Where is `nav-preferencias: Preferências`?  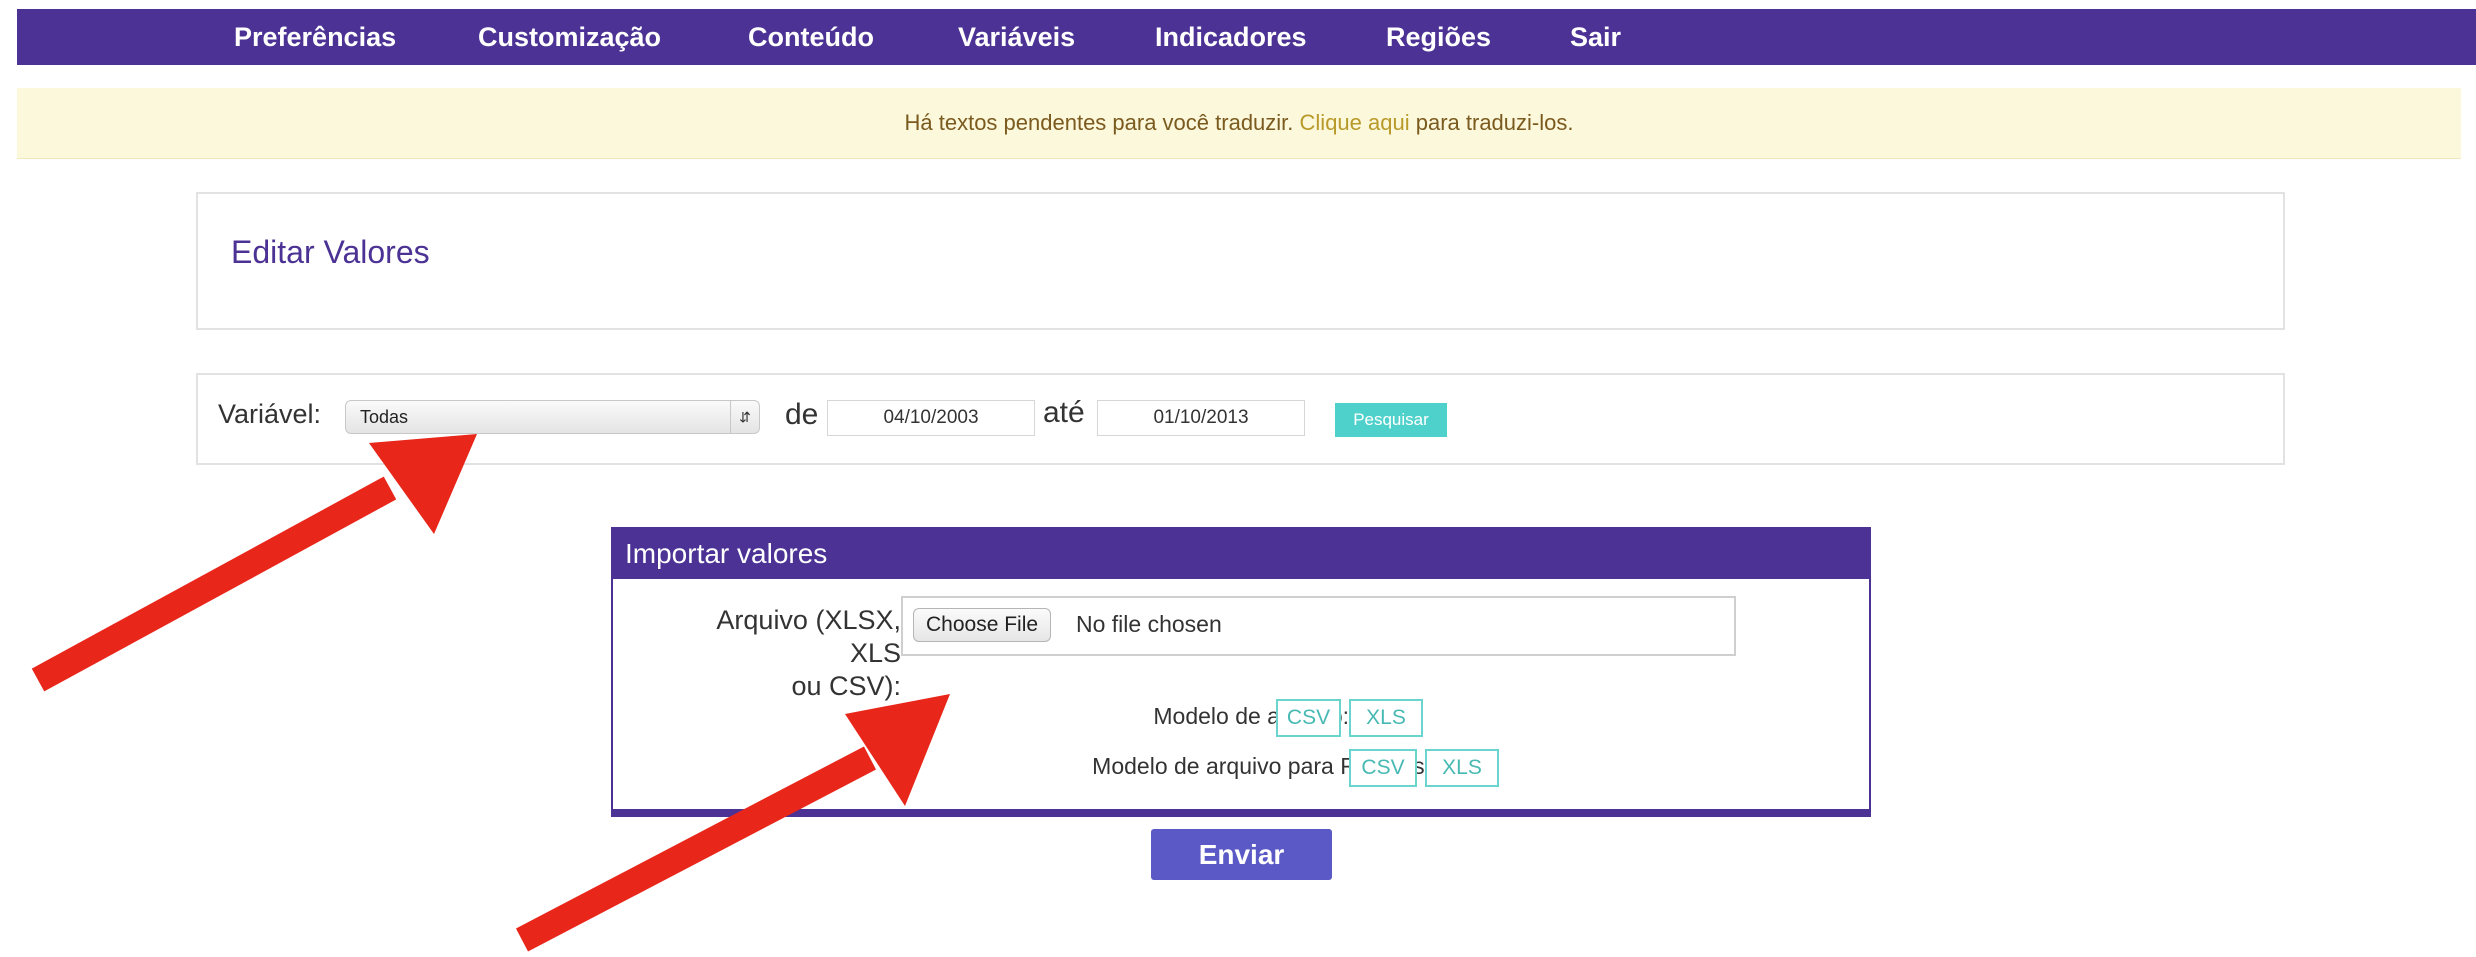 nav-preferencias: Preferências is located at coordinates (315, 37).